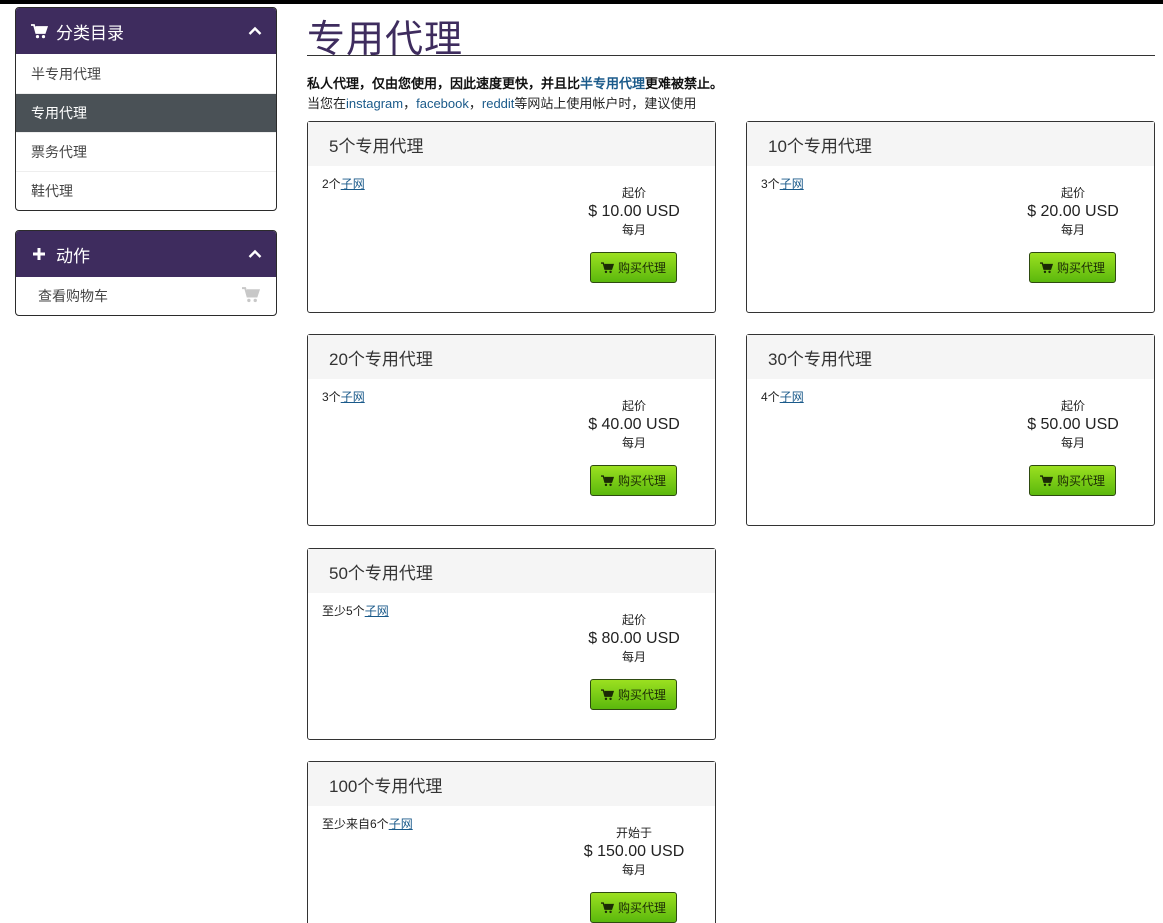 The image size is (1163, 923). I want to click on price-value: $ 50.00 USD, so click(1073, 424).